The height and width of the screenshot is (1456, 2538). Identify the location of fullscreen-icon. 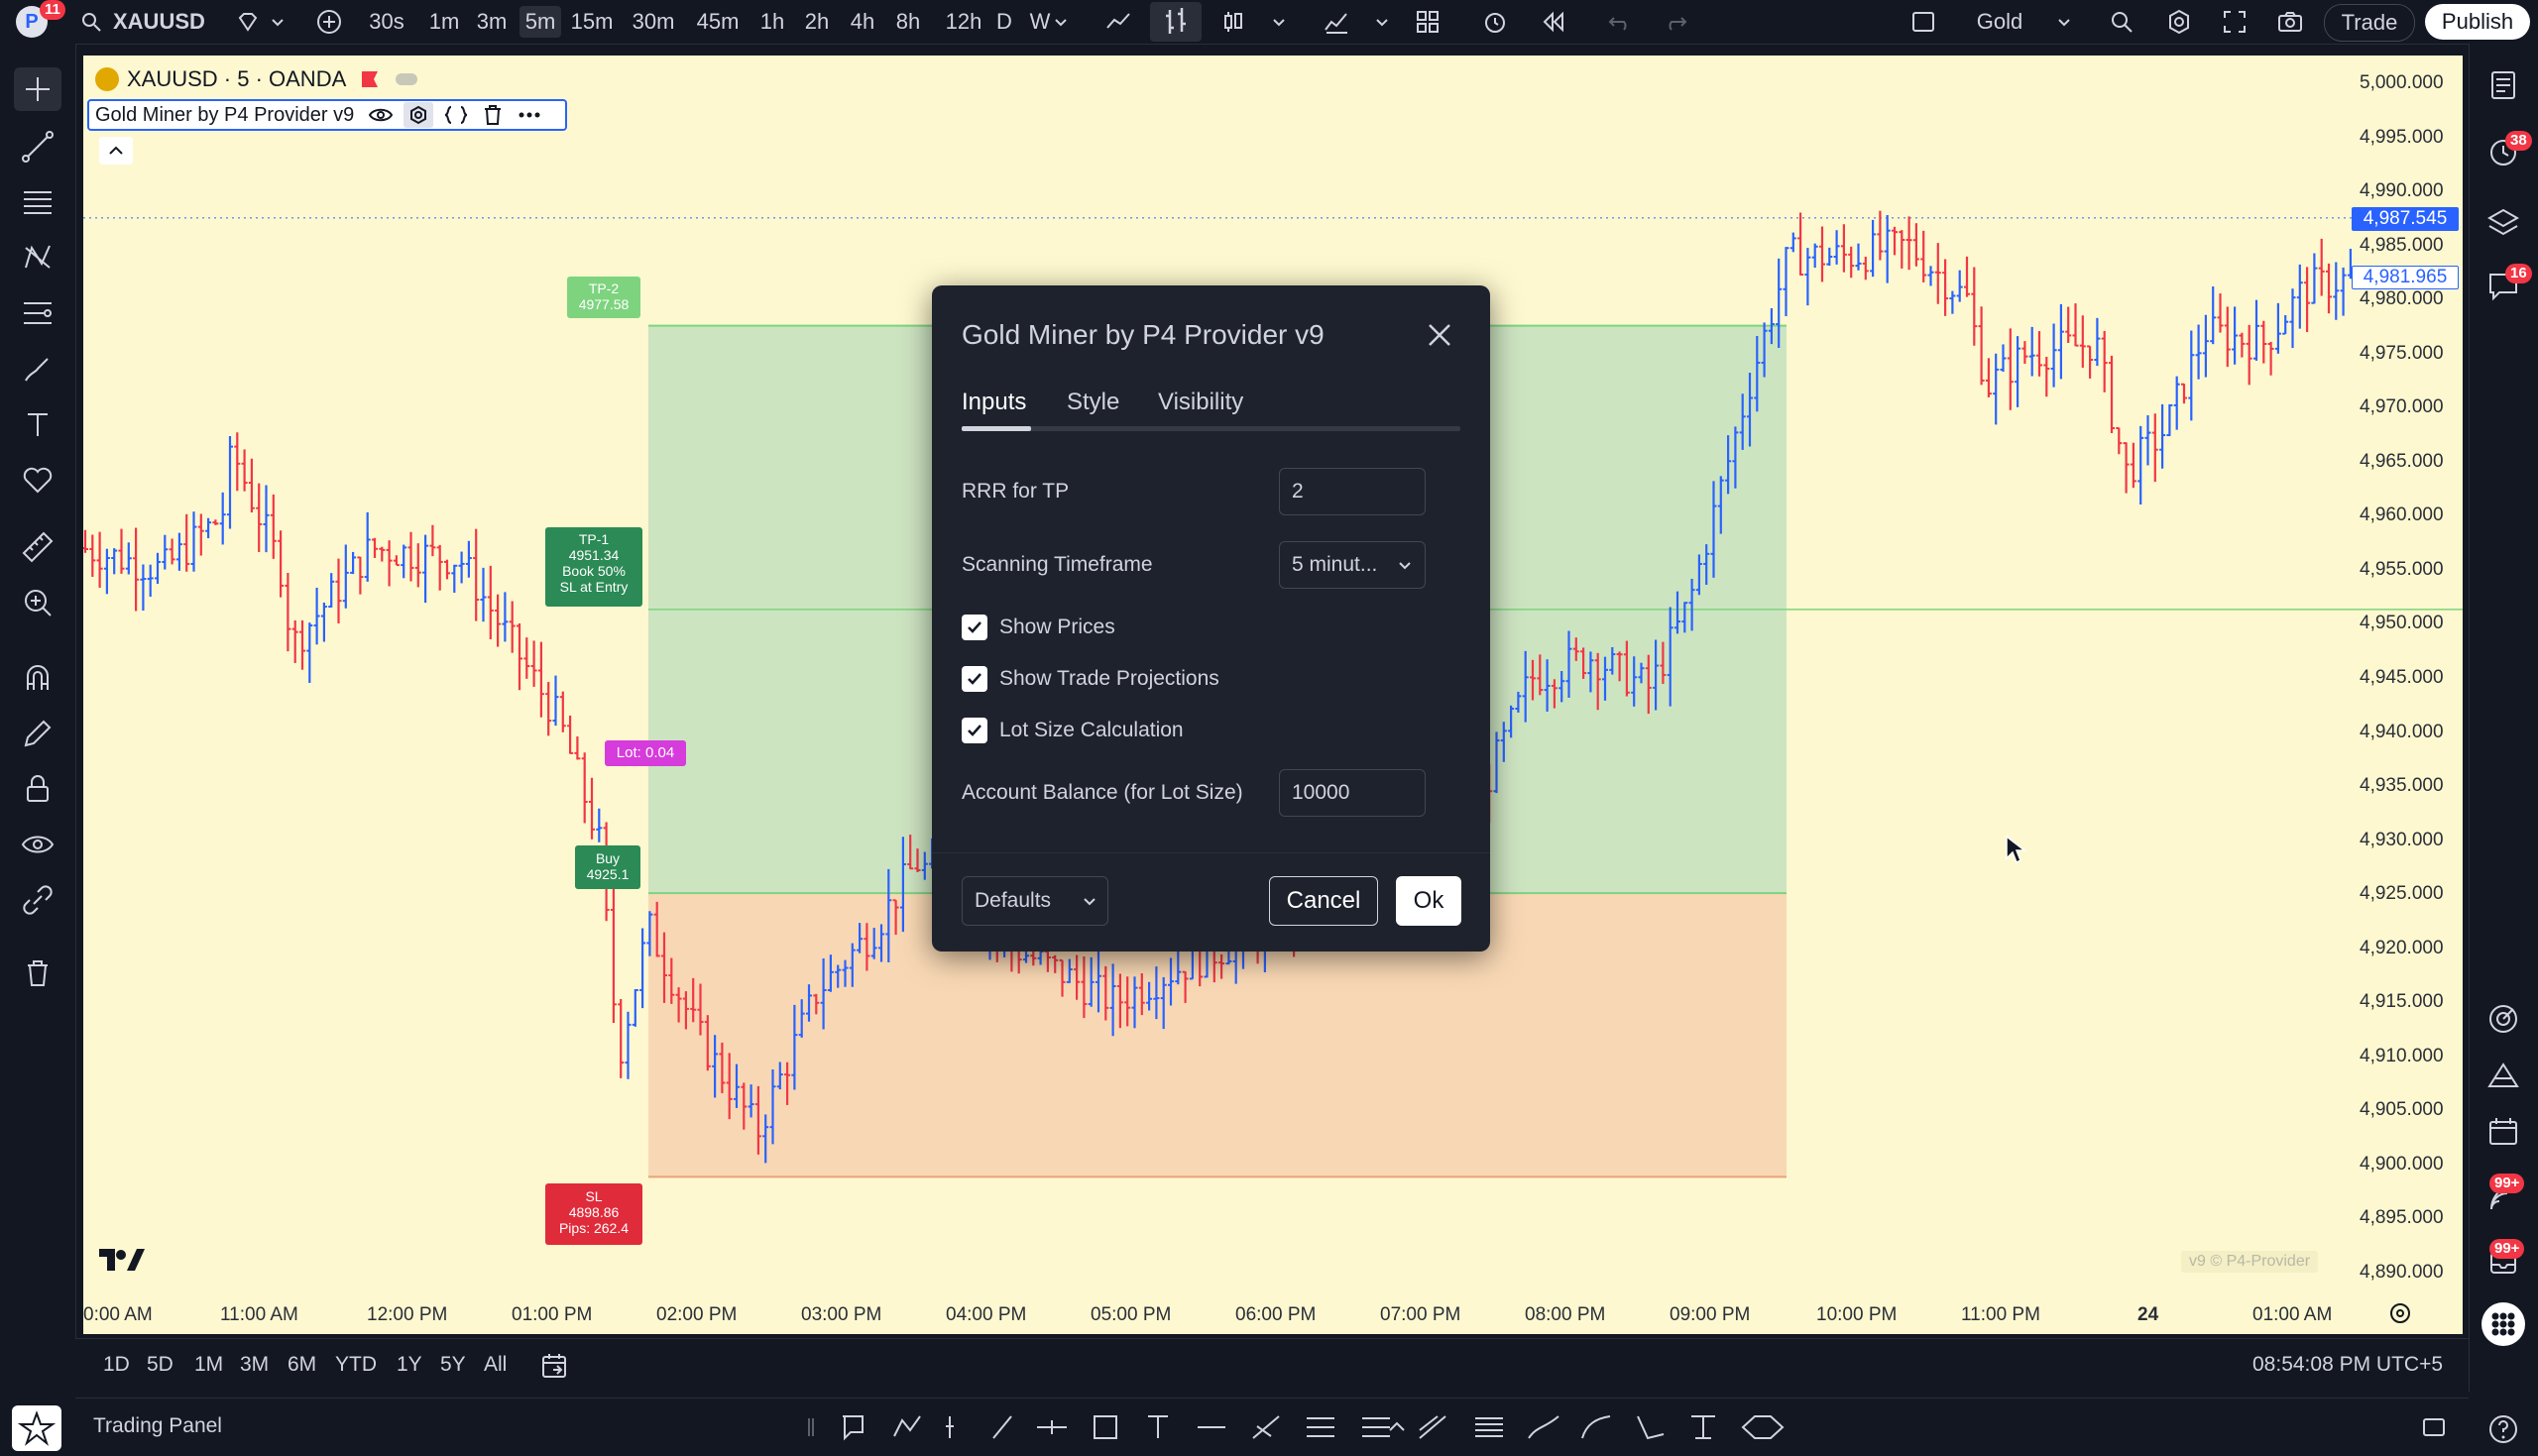
(2235, 22).